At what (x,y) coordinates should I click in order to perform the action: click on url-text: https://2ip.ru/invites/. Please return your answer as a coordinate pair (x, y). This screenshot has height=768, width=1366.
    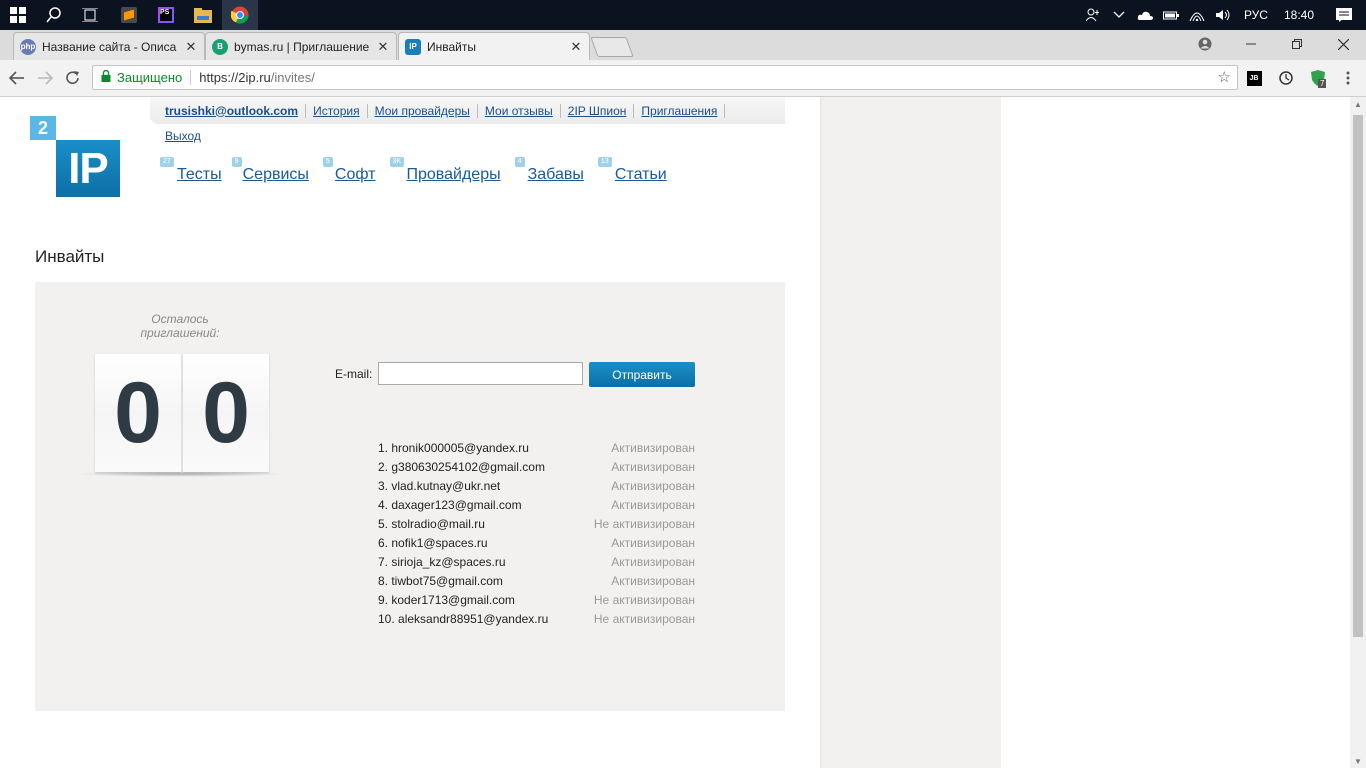
    Looking at the image, I should click on (257, 77).